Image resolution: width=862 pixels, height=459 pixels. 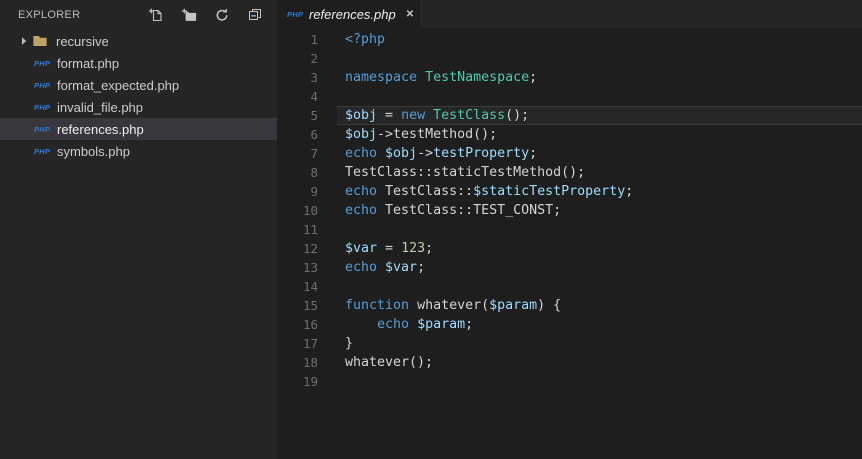 I want to click on line-number: 19, so click(x=297, y=381).